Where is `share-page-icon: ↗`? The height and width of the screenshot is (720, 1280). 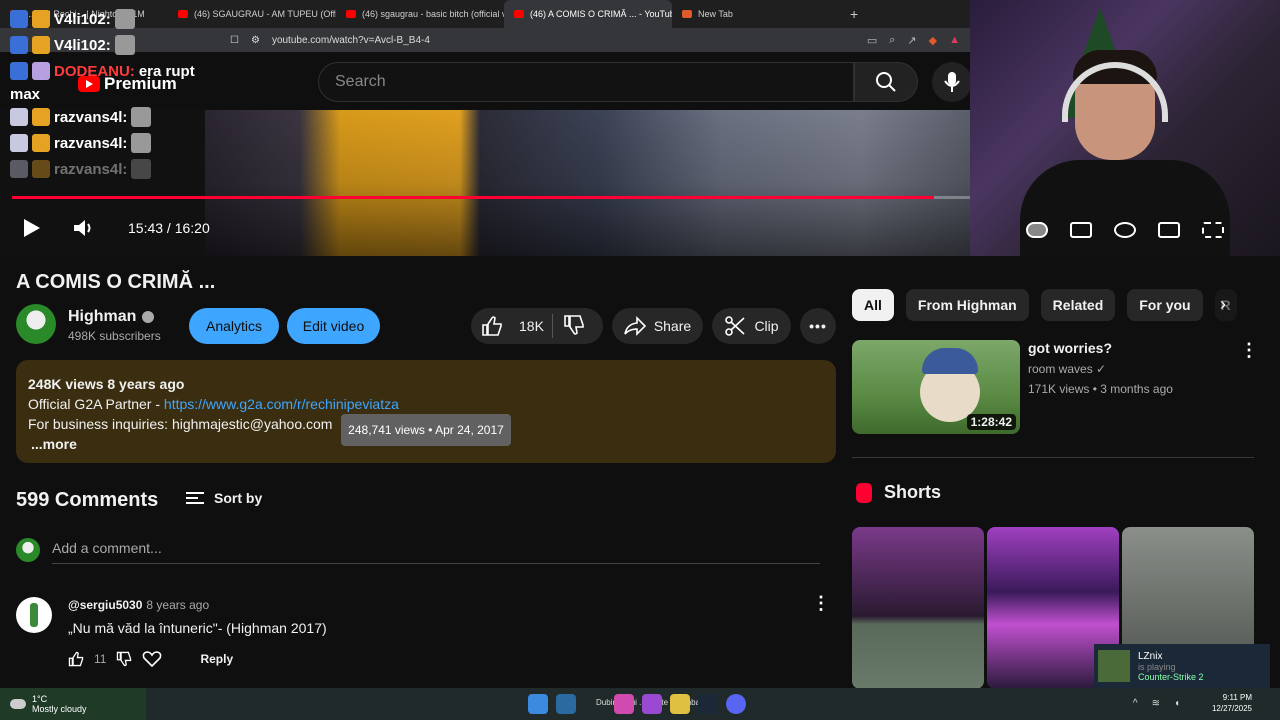
share-page-icon: ↗ is located at coordinates (911, 40).